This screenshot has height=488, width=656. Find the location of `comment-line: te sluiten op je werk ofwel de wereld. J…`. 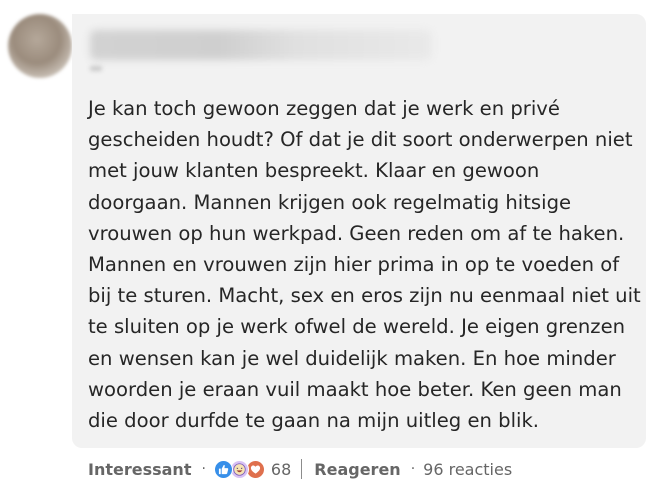

comment-line: te sluiten op je werk ofwel de wereld. J… is located at coordinates (357, 327).